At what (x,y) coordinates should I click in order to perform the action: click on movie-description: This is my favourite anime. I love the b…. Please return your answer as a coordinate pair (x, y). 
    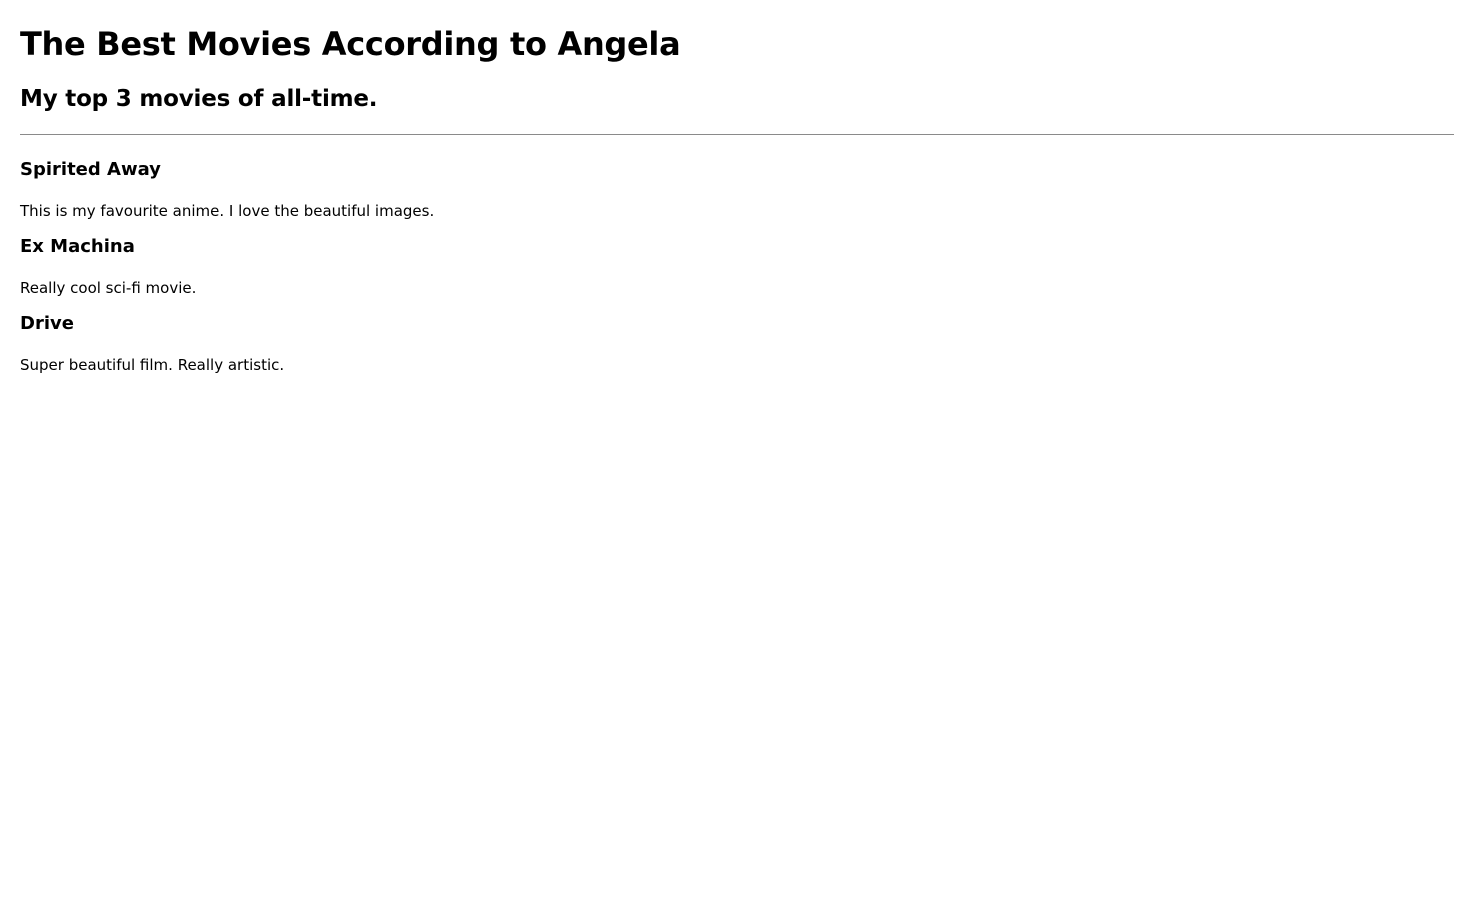
    Looking at the image, I should click on (227, 211).